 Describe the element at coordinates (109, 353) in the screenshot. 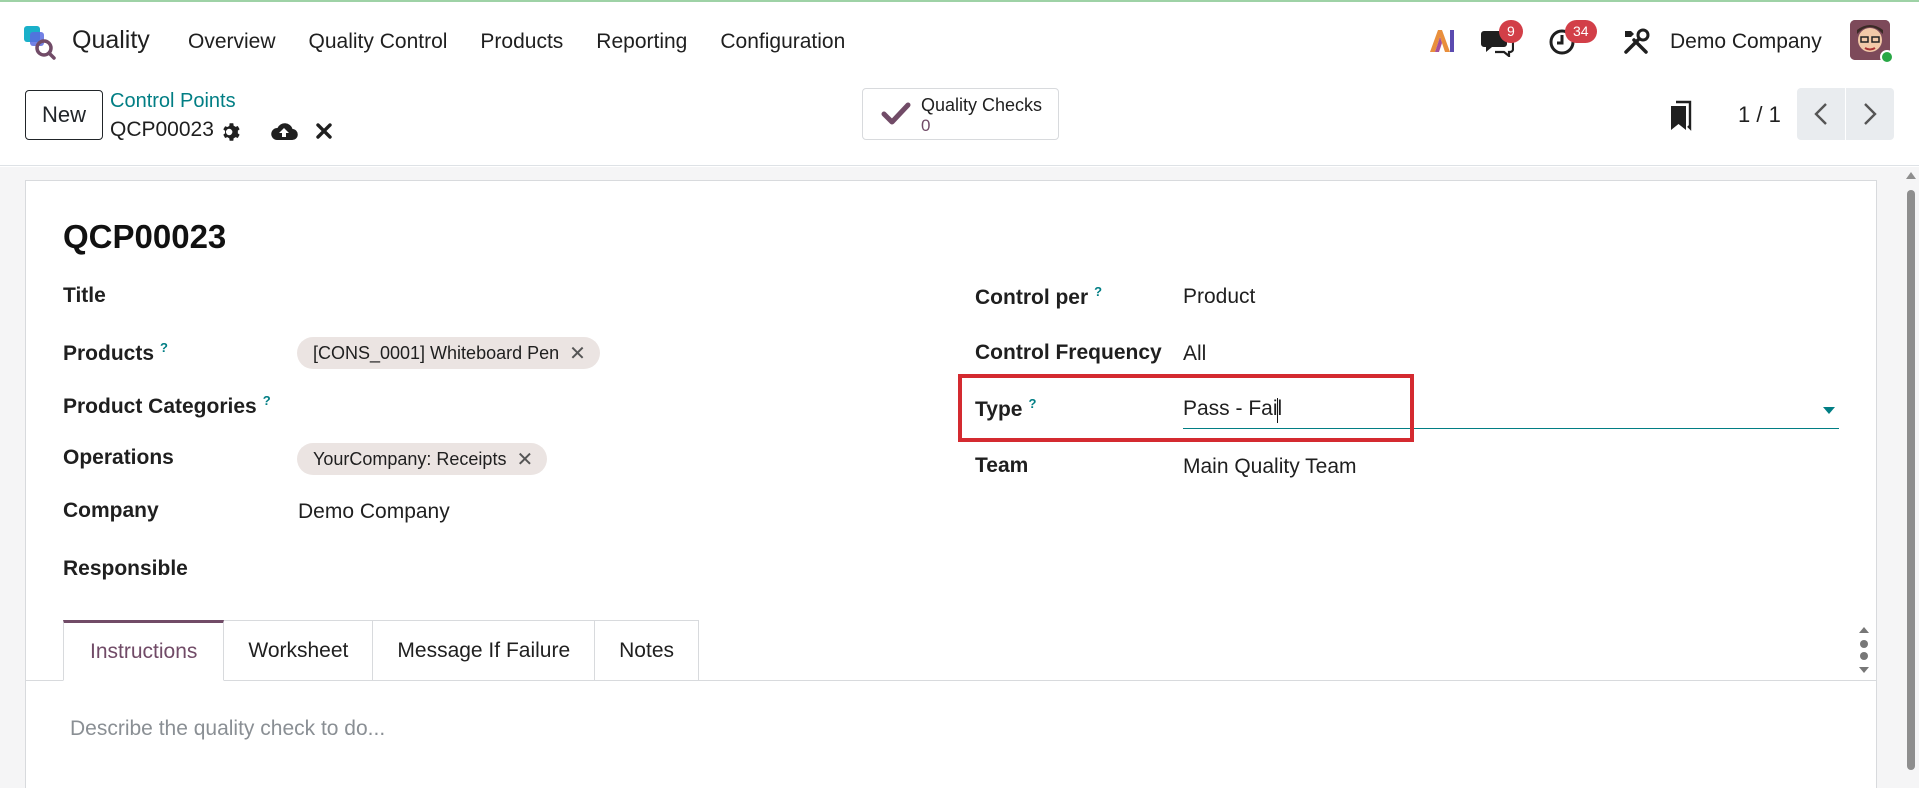

I see `products-label-text: Products` at that location.